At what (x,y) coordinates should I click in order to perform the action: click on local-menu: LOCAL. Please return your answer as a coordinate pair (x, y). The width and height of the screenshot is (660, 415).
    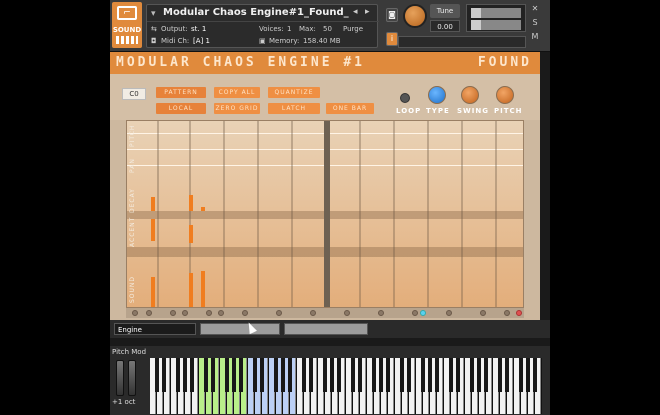
    Looking at the image, I should click on (181, 108).